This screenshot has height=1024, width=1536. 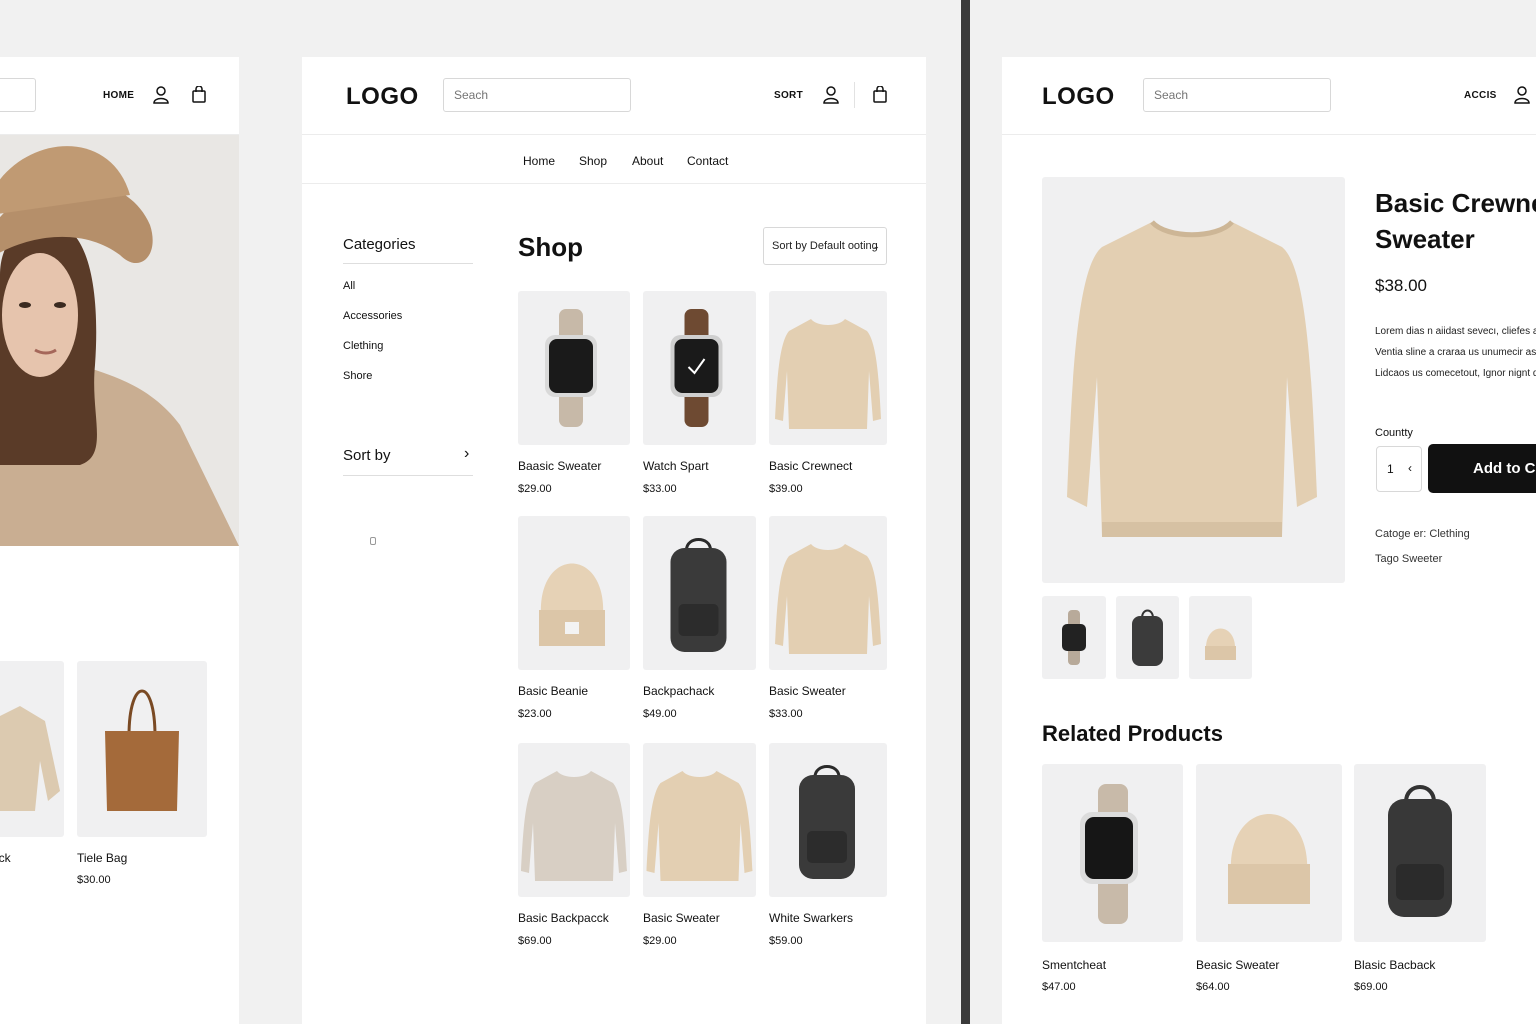 I want to click on sort-select-value: Sort by Default ooting, so click(x=825, y=246).